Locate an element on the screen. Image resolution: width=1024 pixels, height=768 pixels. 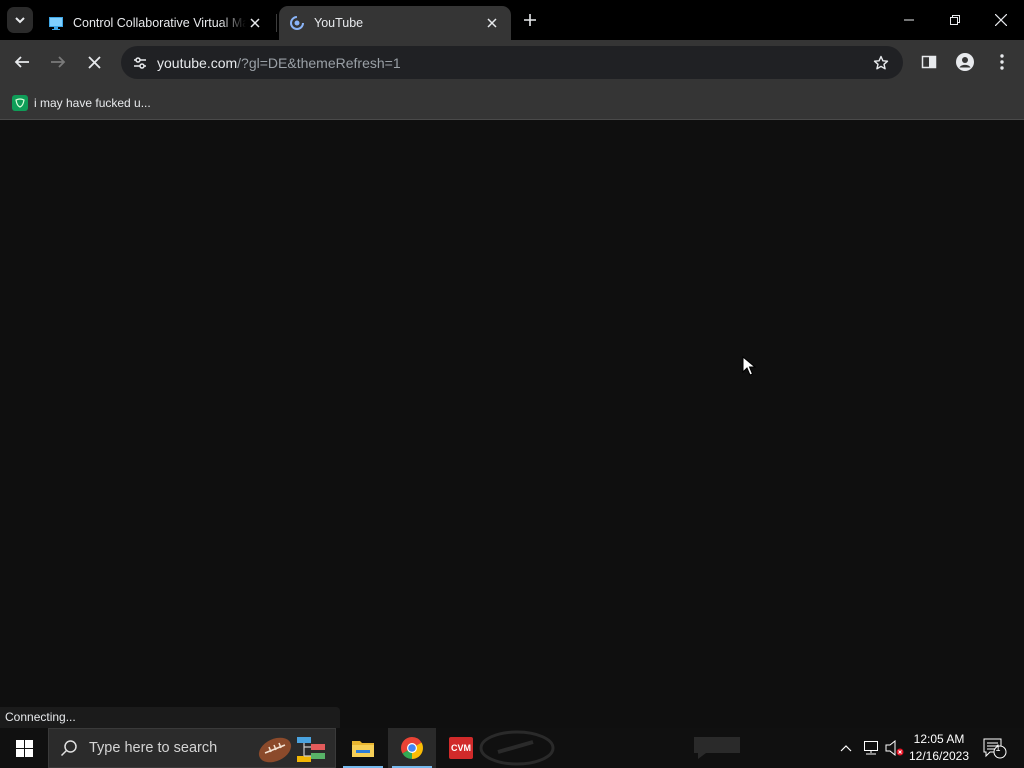
volume-muted-icon is located at coordinates (894, 748).